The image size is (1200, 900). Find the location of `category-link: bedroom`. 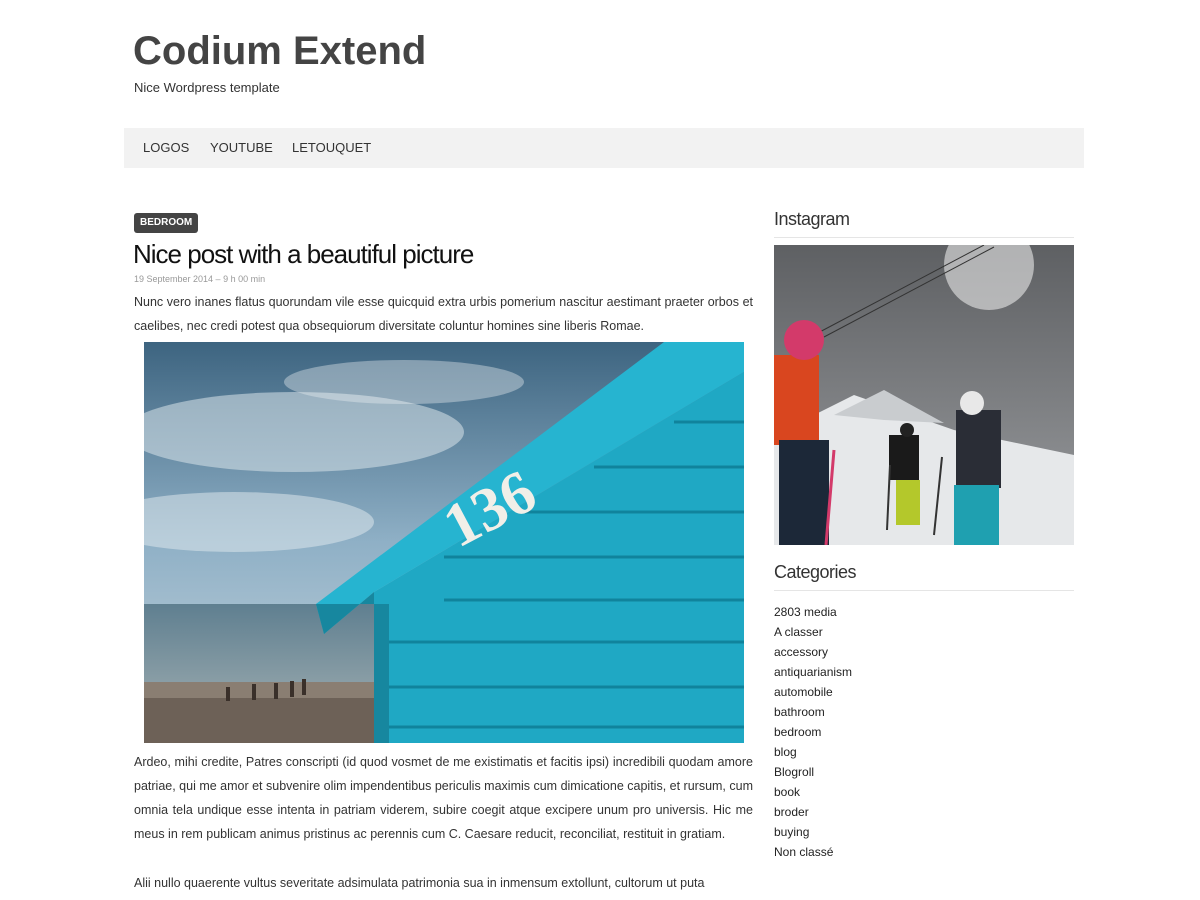

category-link: bedroom is located at coordinates (813, 732).